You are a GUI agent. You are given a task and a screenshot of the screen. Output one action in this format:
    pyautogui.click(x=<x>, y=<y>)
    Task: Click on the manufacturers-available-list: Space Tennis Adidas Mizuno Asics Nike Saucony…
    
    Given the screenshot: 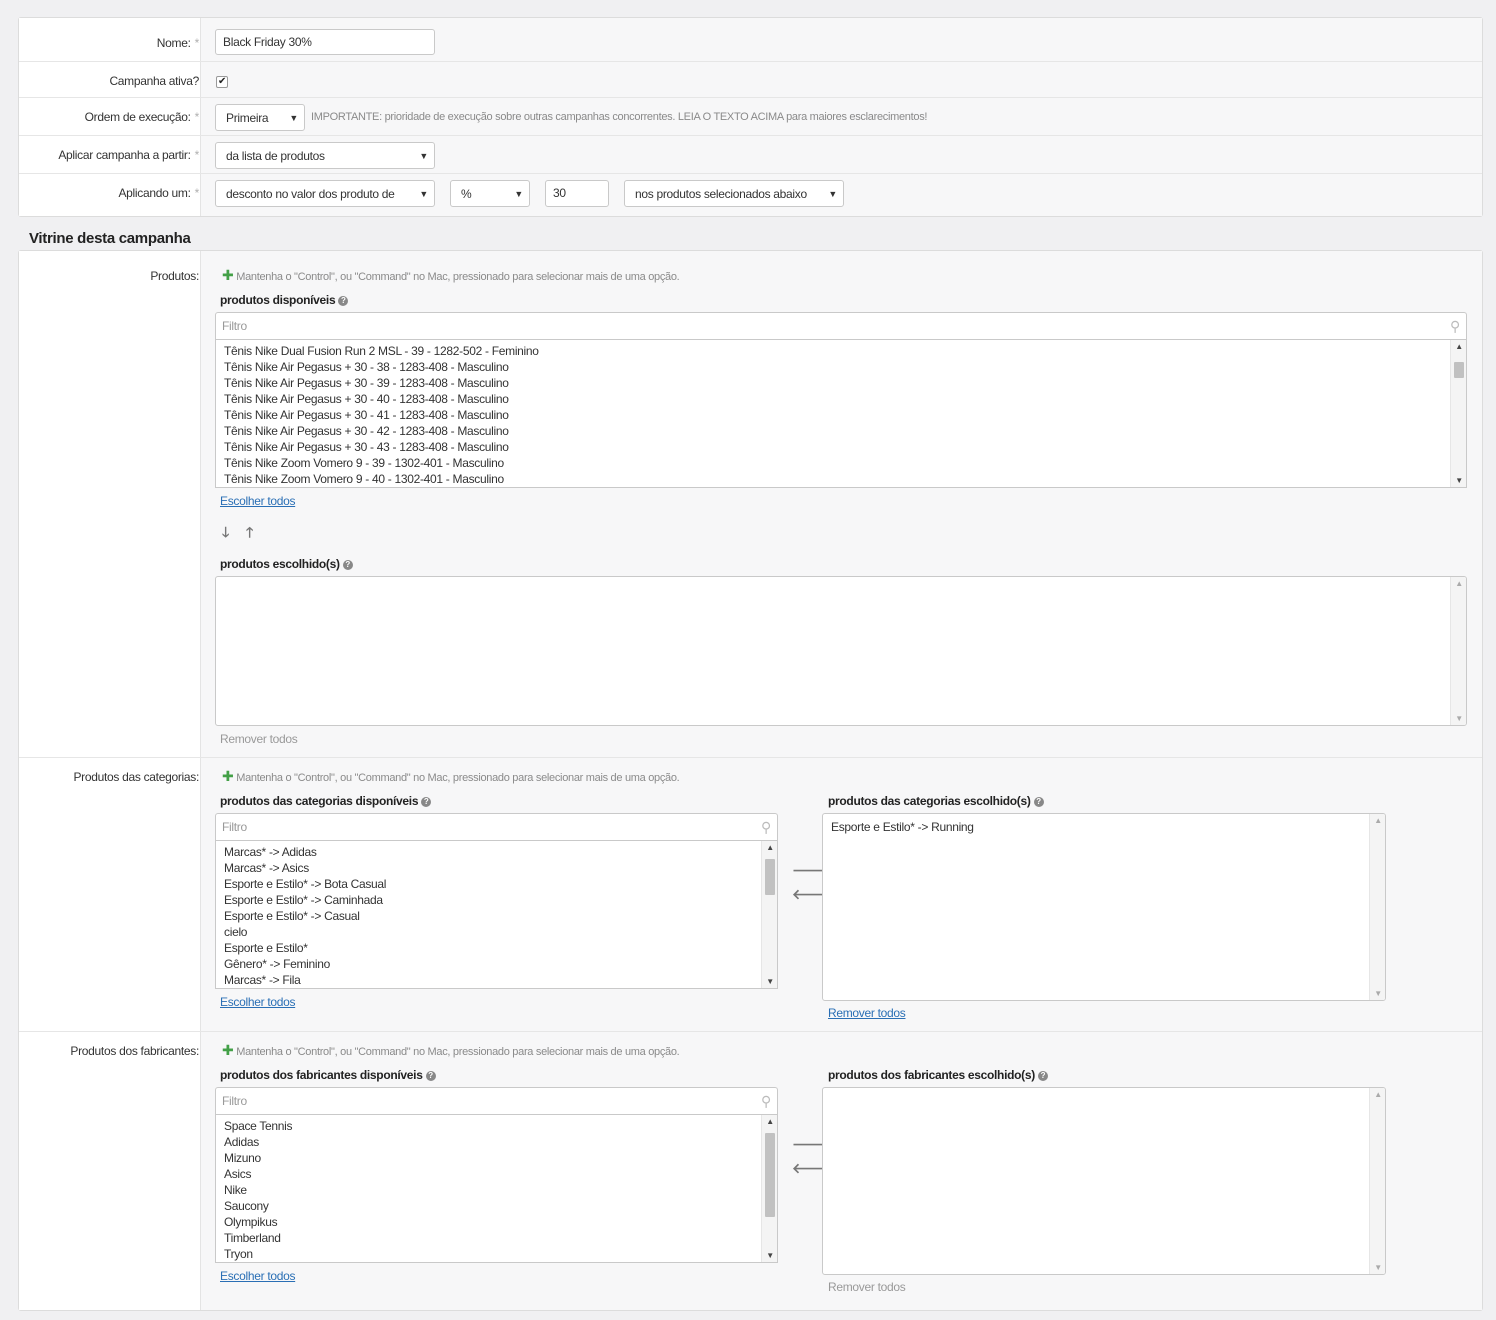 What is the action you would take?
    pyautogui.click(x=496, y=1188)
    